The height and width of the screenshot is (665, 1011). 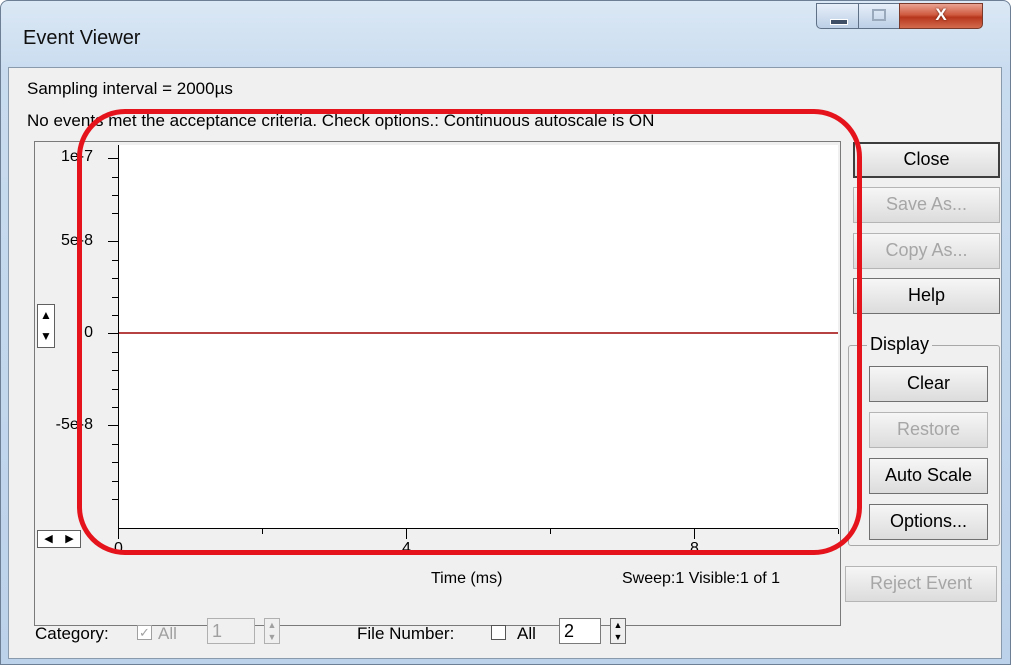 I want to click on x-tick-label: 0, so click(x=118, y=548).